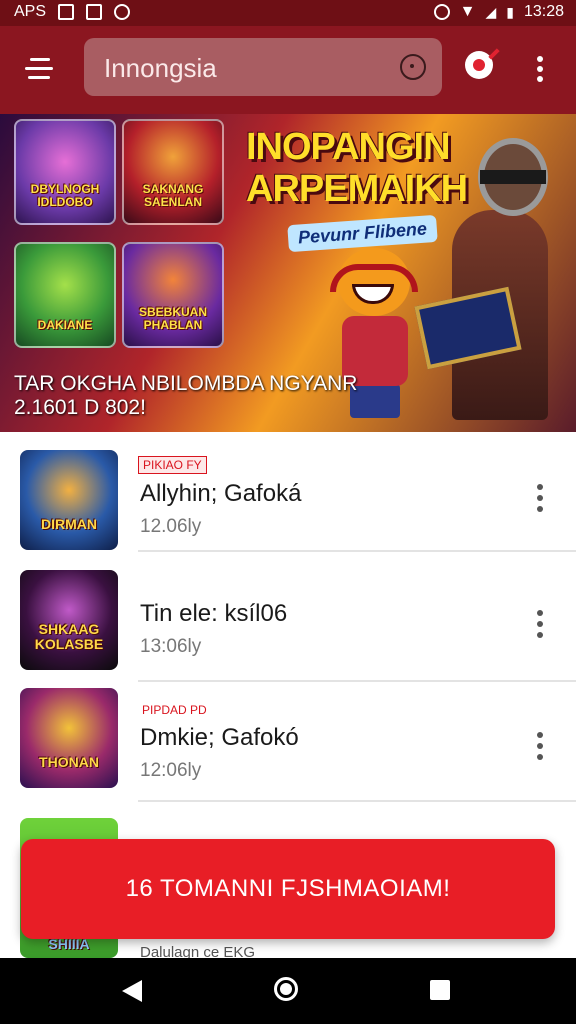  Describe the element at coordinates (69, 636) in the screenshot. I see `thumbnail-label: SHKAAG KOLASBE` at that location.